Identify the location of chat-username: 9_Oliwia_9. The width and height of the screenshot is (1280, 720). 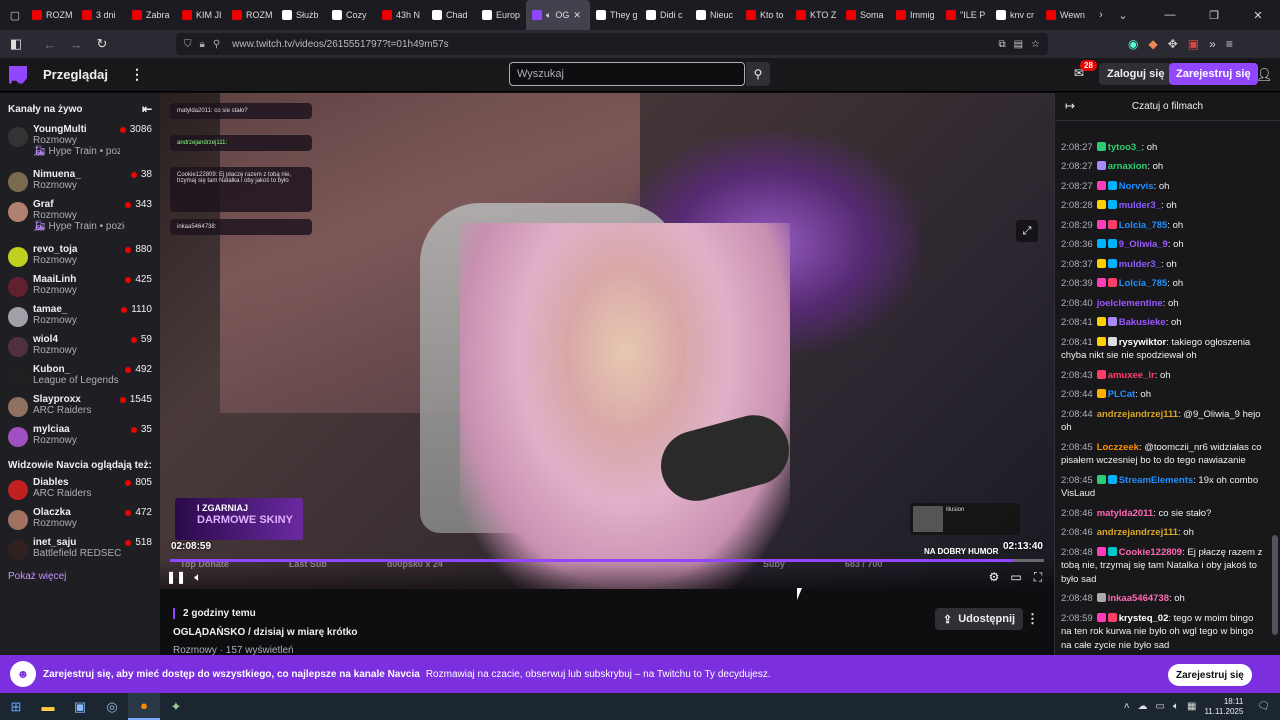
(1143, 244).